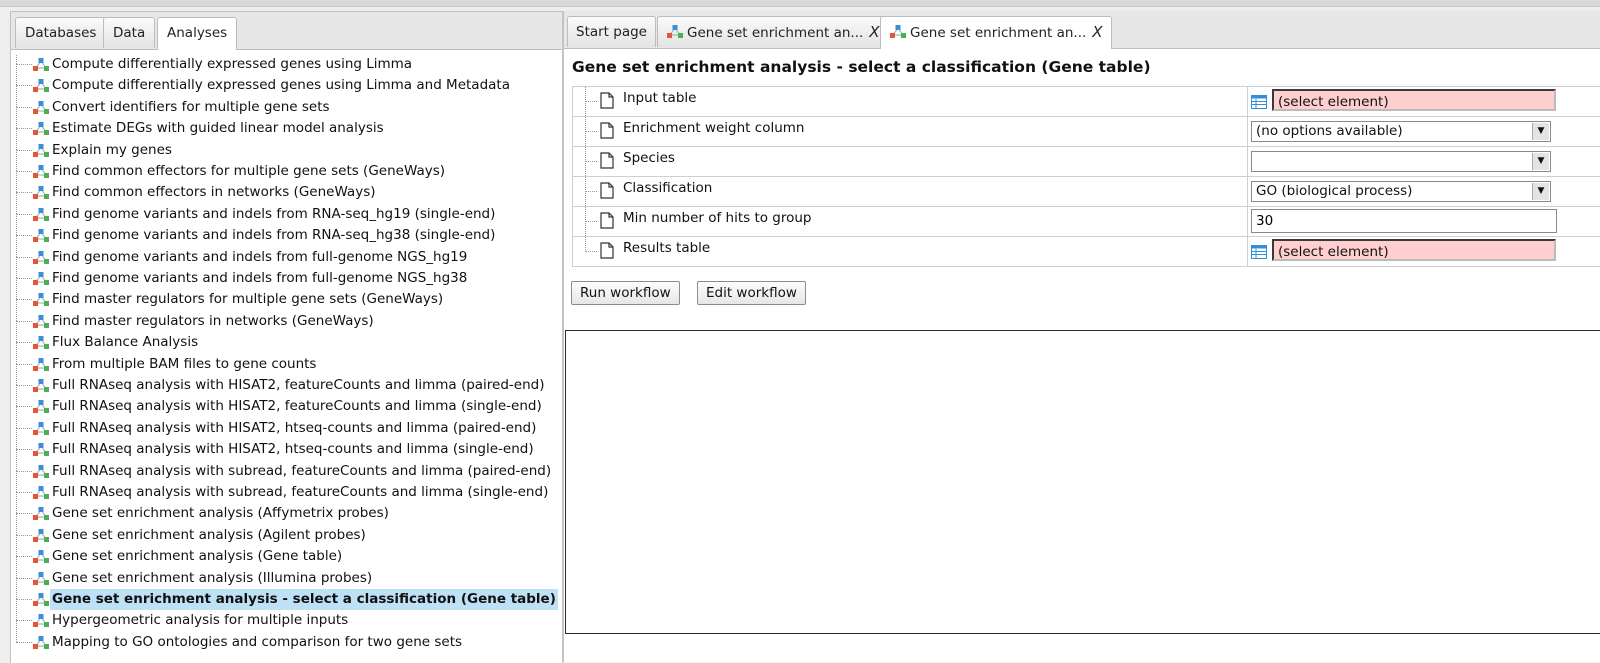 This screenshot has height=663, width=1600. What do you see at coordinates (125, 342) in the screenshot?
I see `tree-item-label: Flux Balance Analysis` at bounding box center [125, 342].